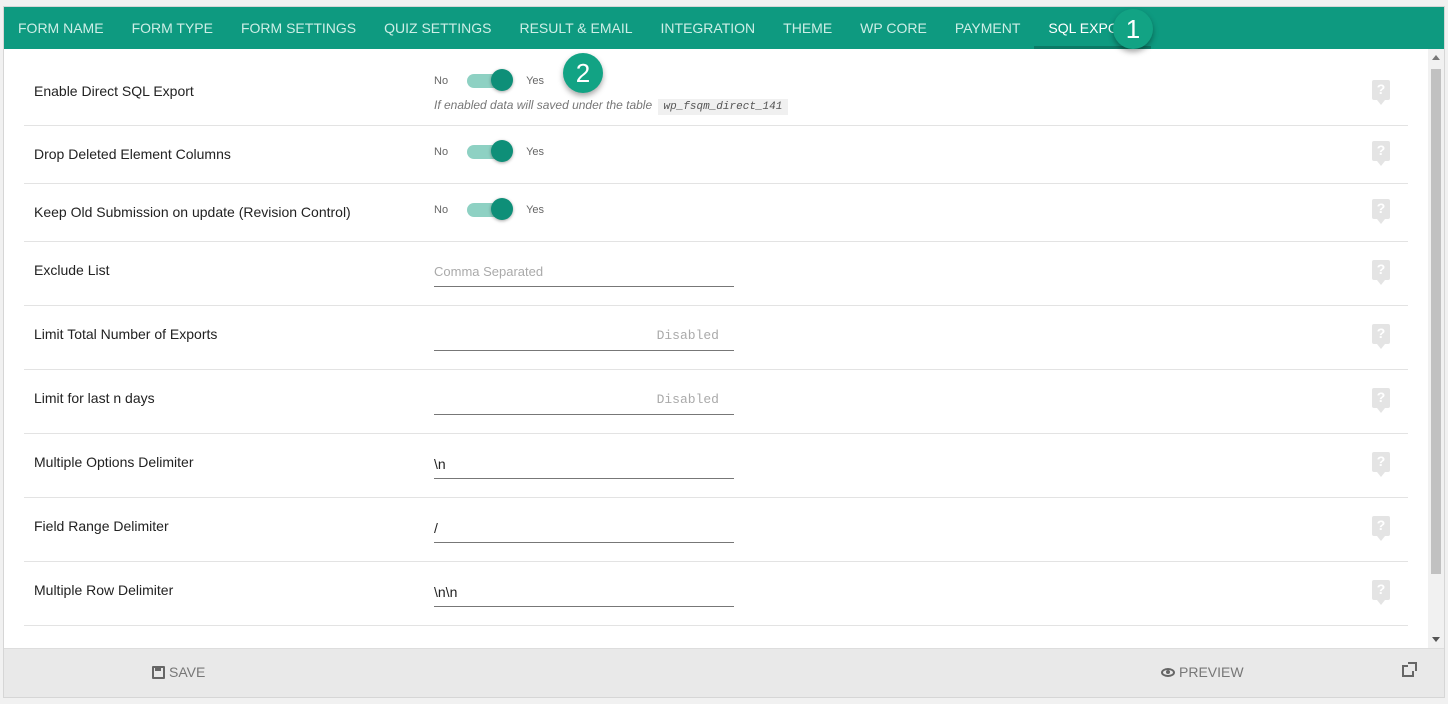 The height and width of the screenshot is (704, 1448). Describe the element at coordinates (988, 28) in the screenshot. I see `tab-payment: PAYMENT` at that location.